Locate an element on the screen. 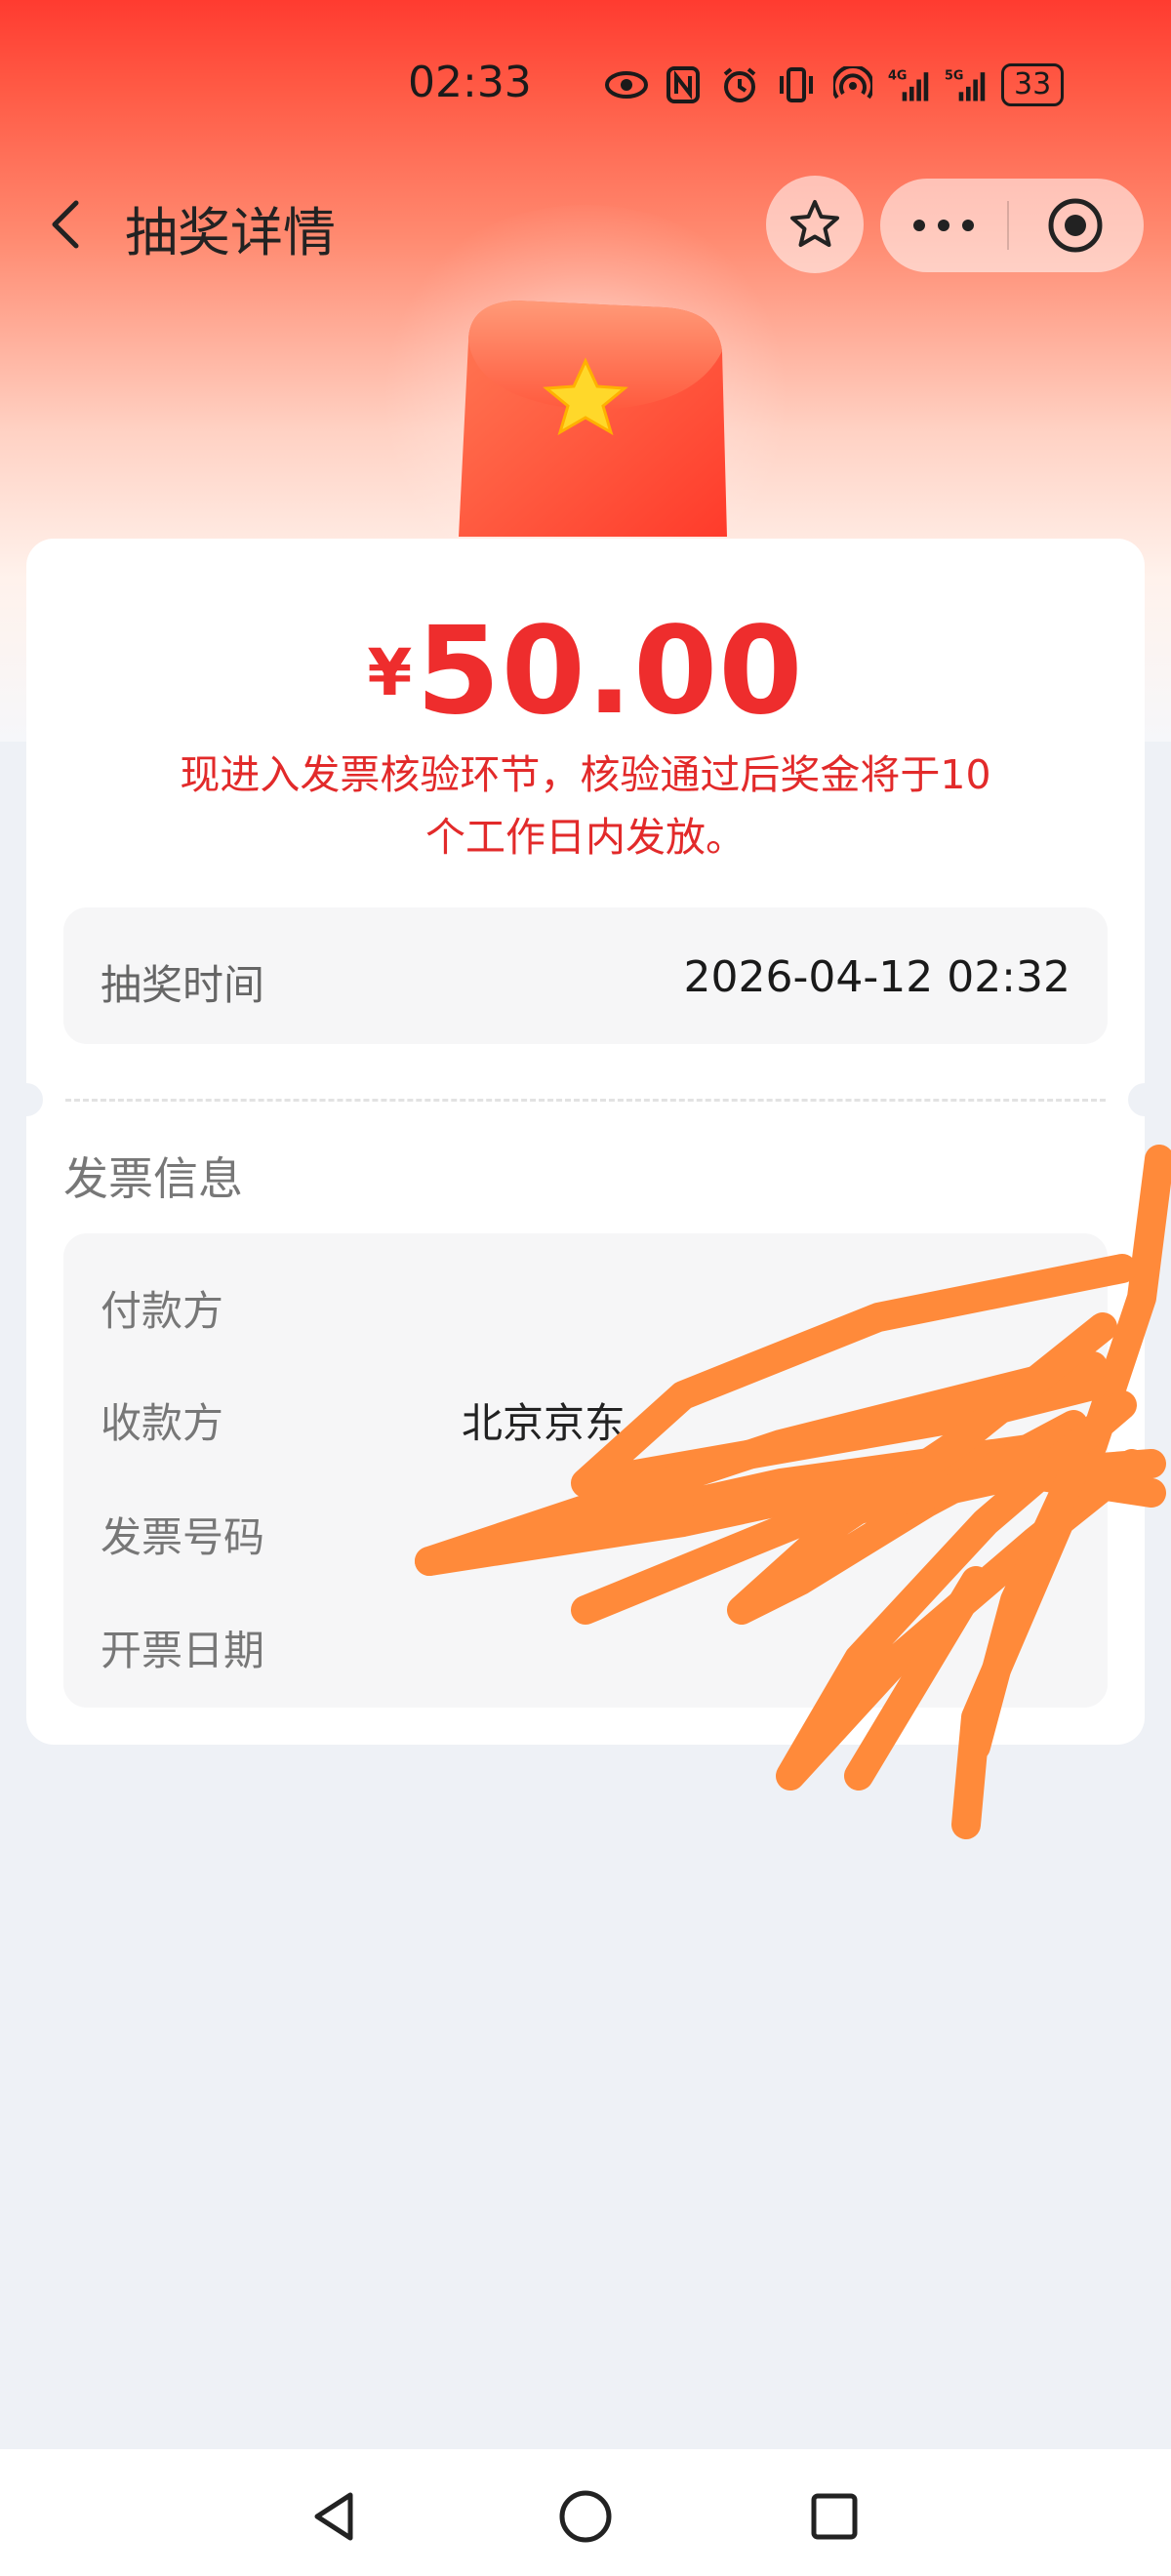  draw-time-label: 抽奖时间 is located at coordinates (183, 985).